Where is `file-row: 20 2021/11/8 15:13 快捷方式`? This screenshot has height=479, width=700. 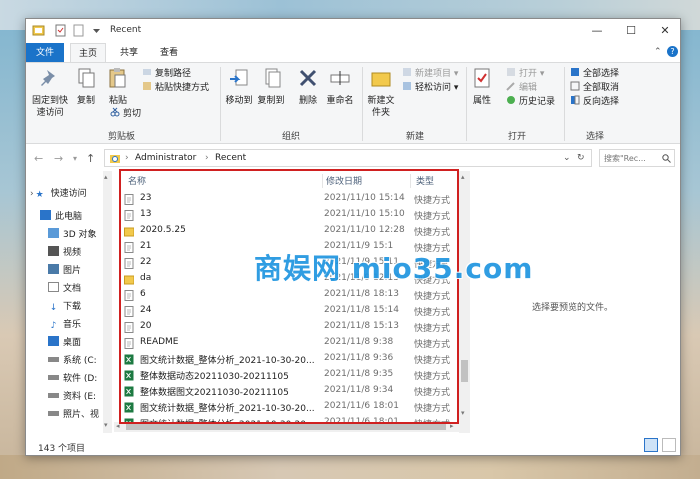
file-row: 20 2021/11/8 15:13 快捷方式 is located at coordinates (287, 327).